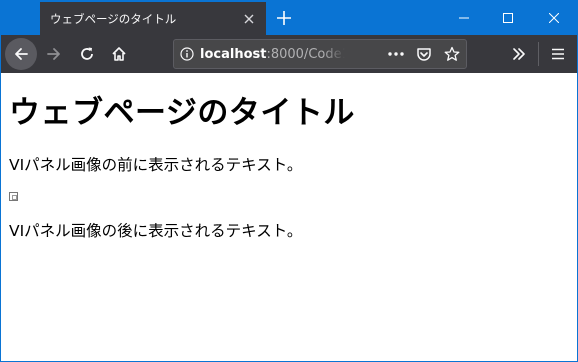  I want to click on site-info-button, so click(187, 54).